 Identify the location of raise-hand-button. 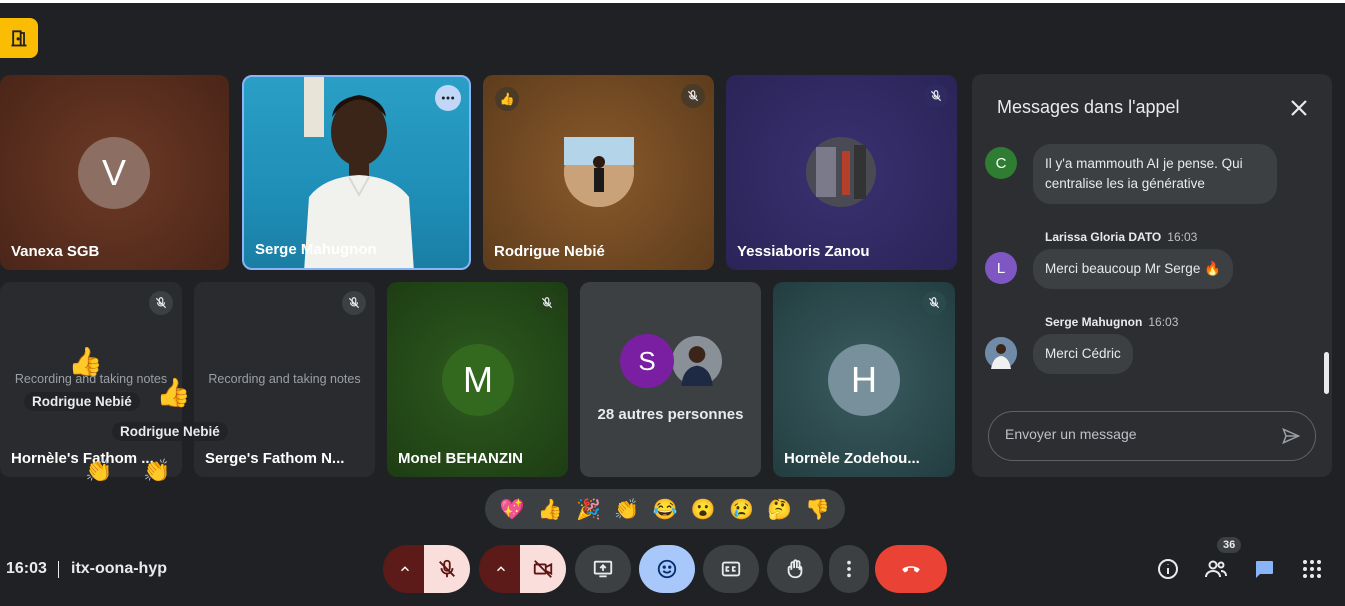
(795, 569).